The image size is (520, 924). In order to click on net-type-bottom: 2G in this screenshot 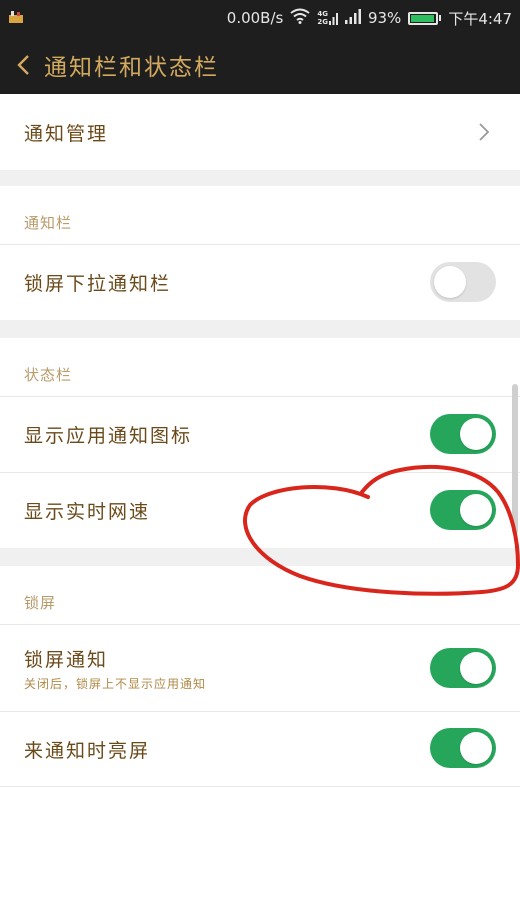, I will do `click(322, 22)`.